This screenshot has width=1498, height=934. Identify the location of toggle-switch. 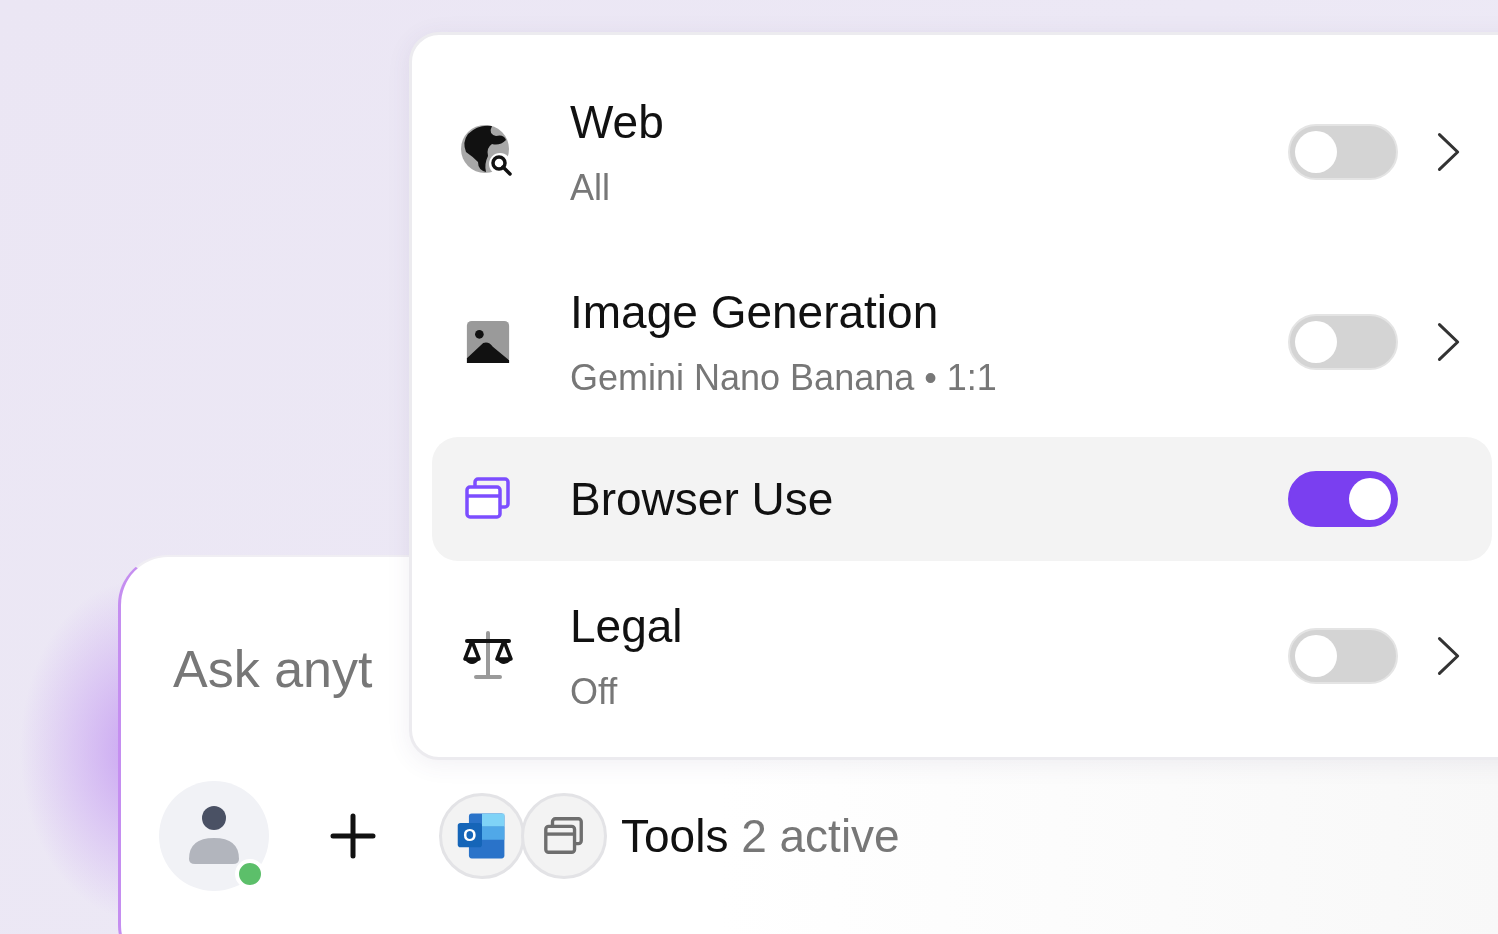
(1343, 499).